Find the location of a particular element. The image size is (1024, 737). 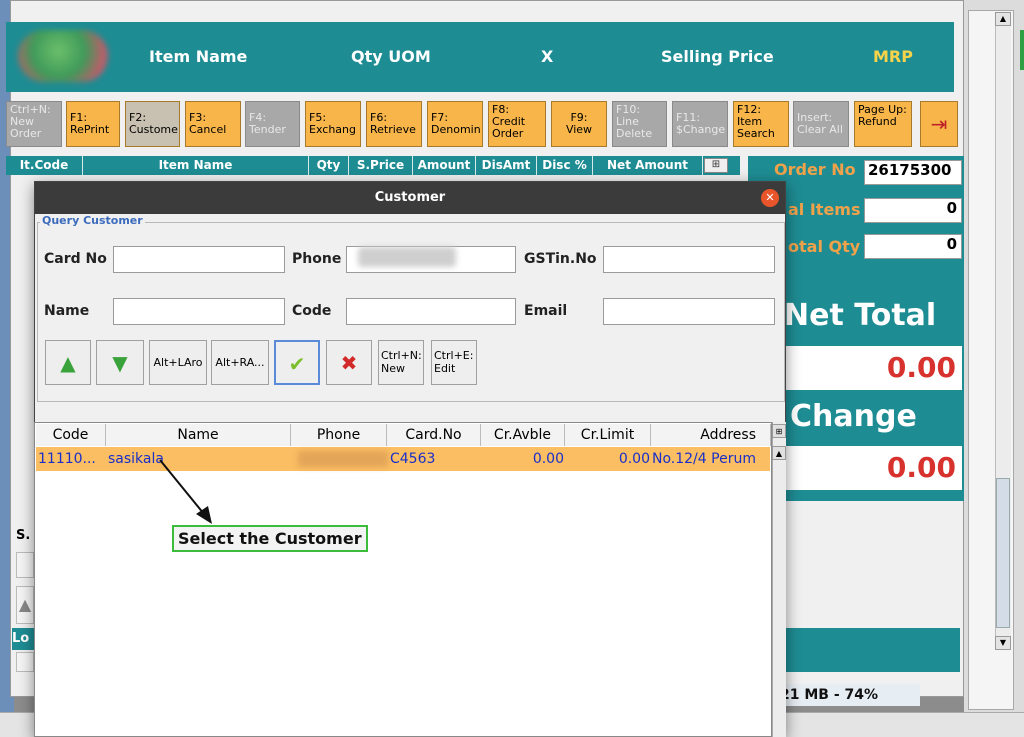

view-button: F9: View is located at coordinates (579, 124).